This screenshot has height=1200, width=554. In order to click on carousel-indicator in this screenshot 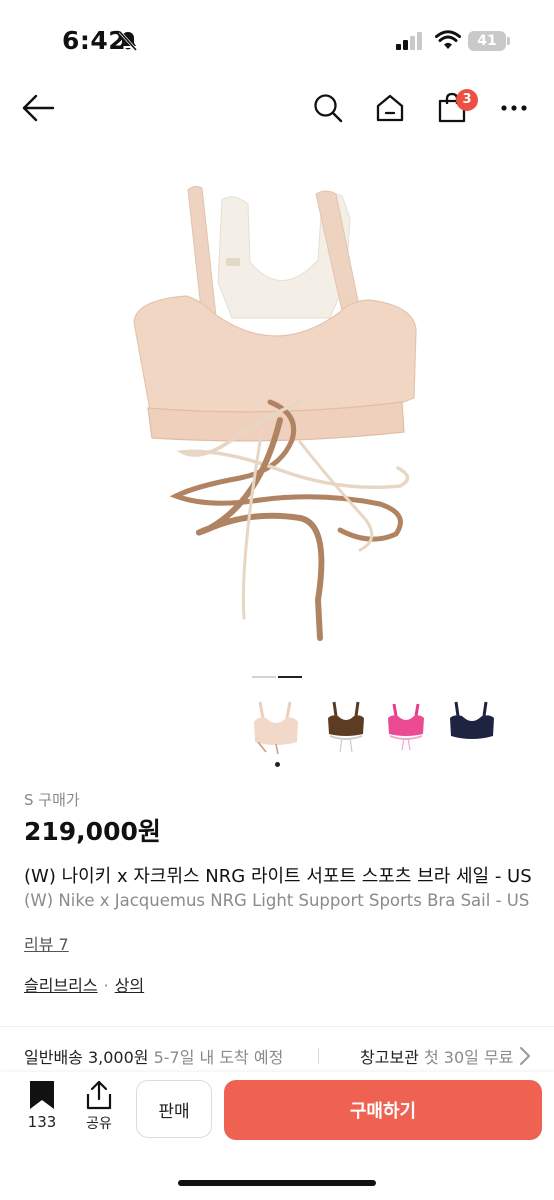, I will do `click(264, 677)`.